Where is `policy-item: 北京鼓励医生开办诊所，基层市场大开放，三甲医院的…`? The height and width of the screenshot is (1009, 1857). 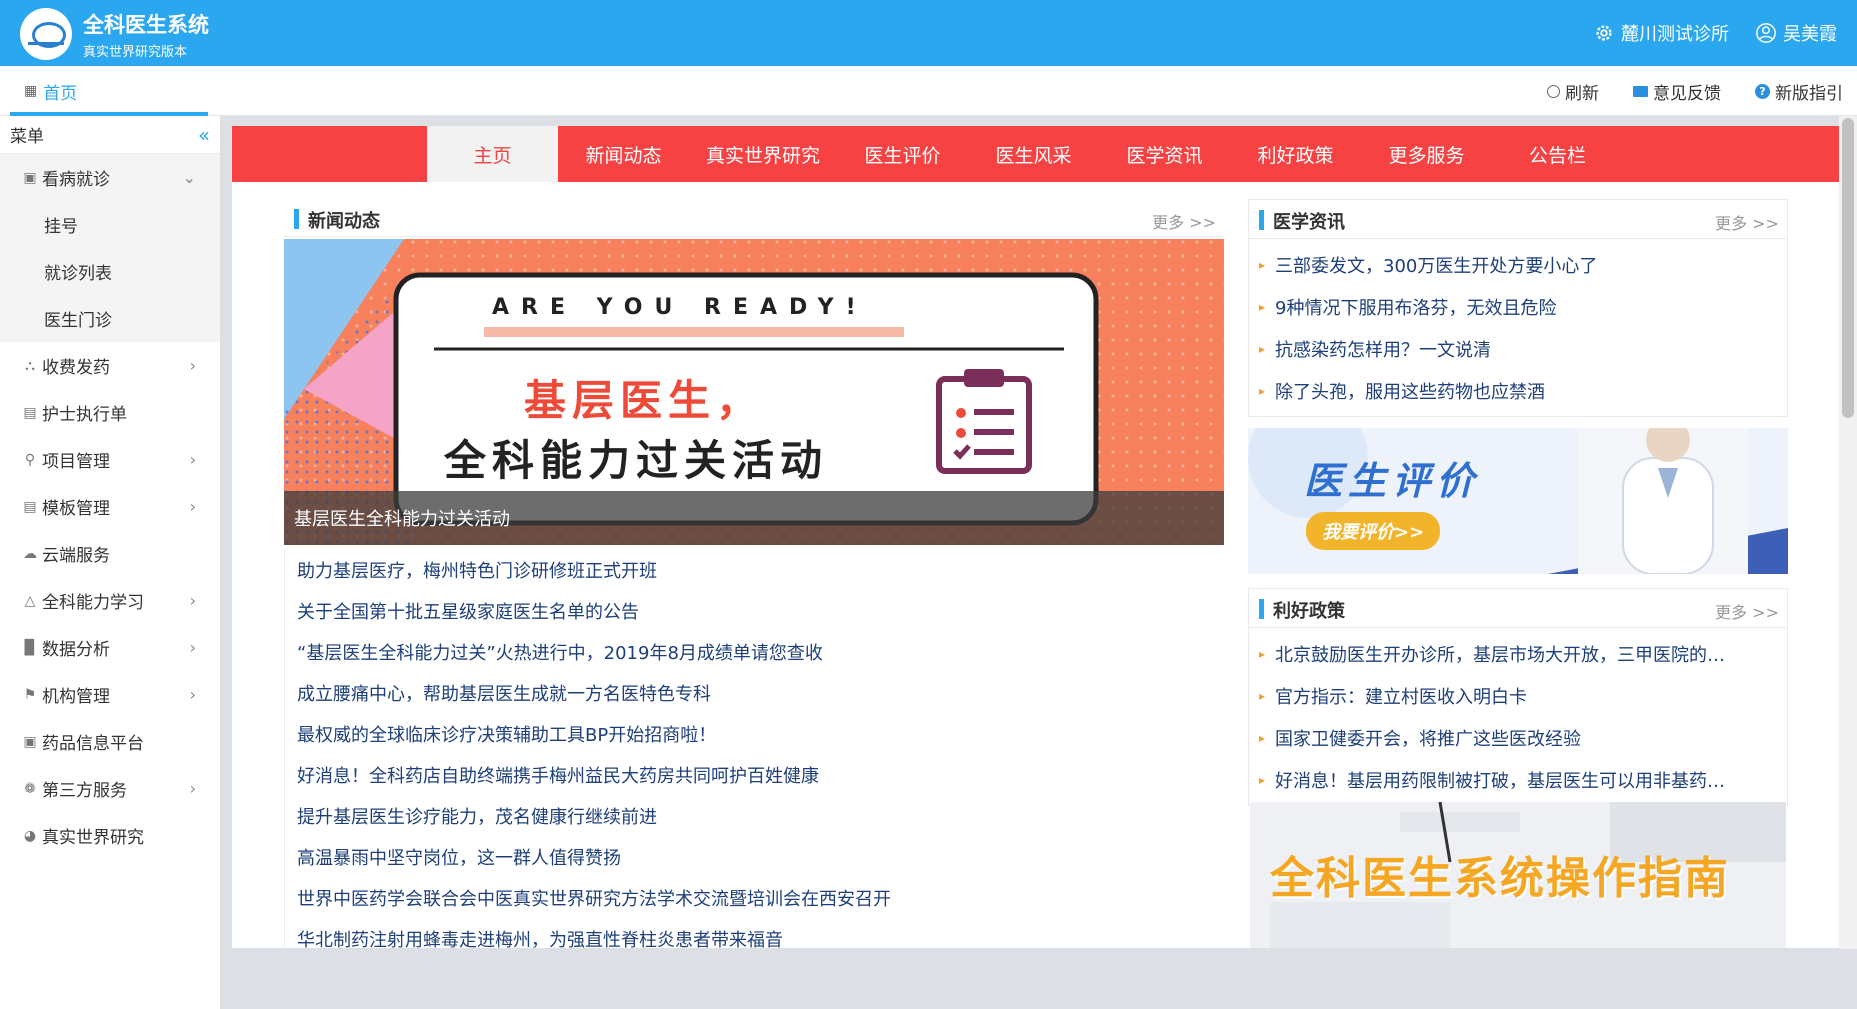
policy-item: 北京鼓励医生开办诊所，基层市场大开放，三甲医院的… is located at coordinates (1519, 654).